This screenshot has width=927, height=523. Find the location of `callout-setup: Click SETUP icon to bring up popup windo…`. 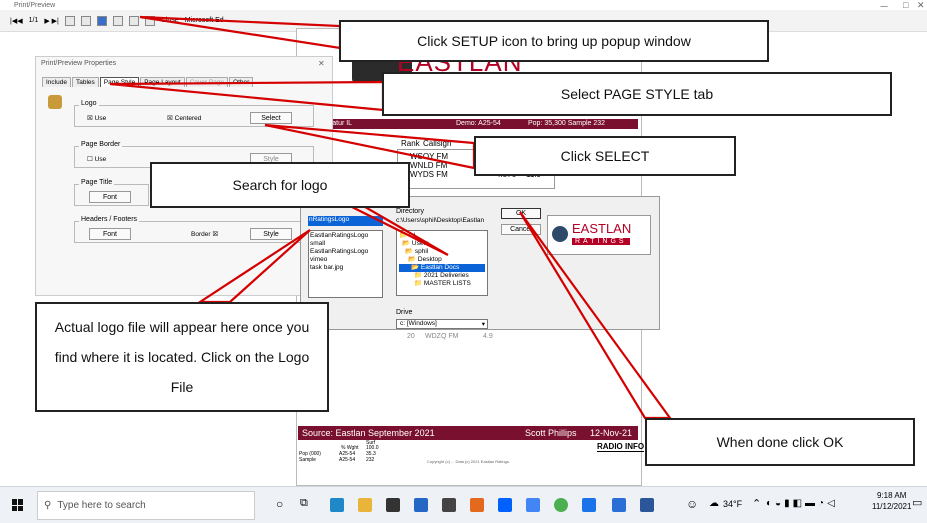

callout-setup: Click SETUP icon to bring up popup windo… is located at coordinates (554, 41).